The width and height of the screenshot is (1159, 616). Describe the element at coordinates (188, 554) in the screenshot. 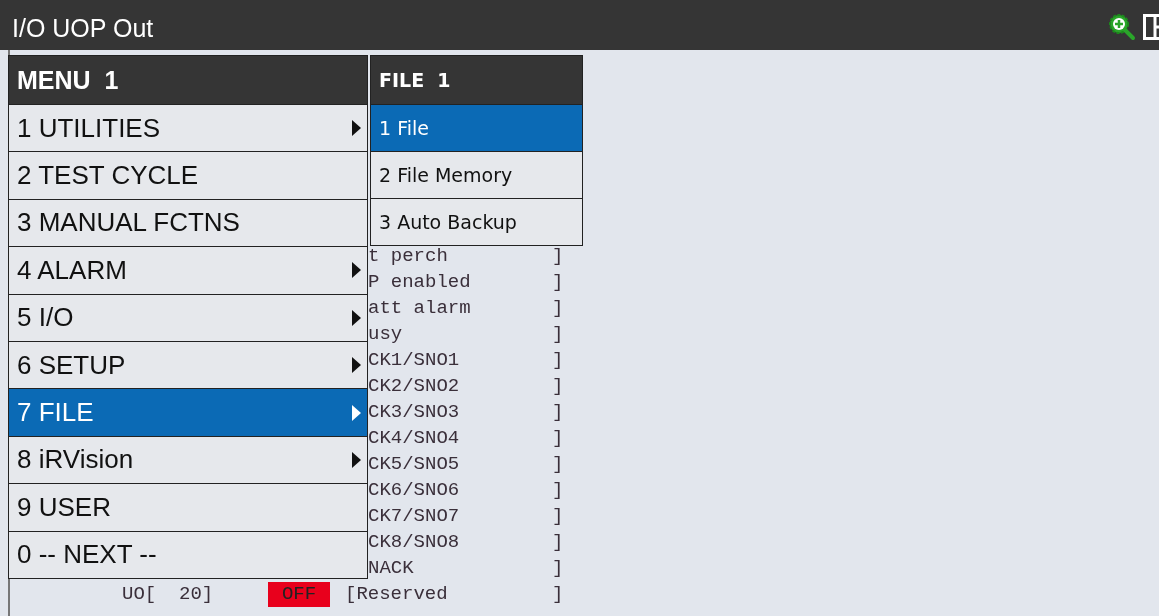

I see `menu-item: 0 -- NEXT --` at that location.